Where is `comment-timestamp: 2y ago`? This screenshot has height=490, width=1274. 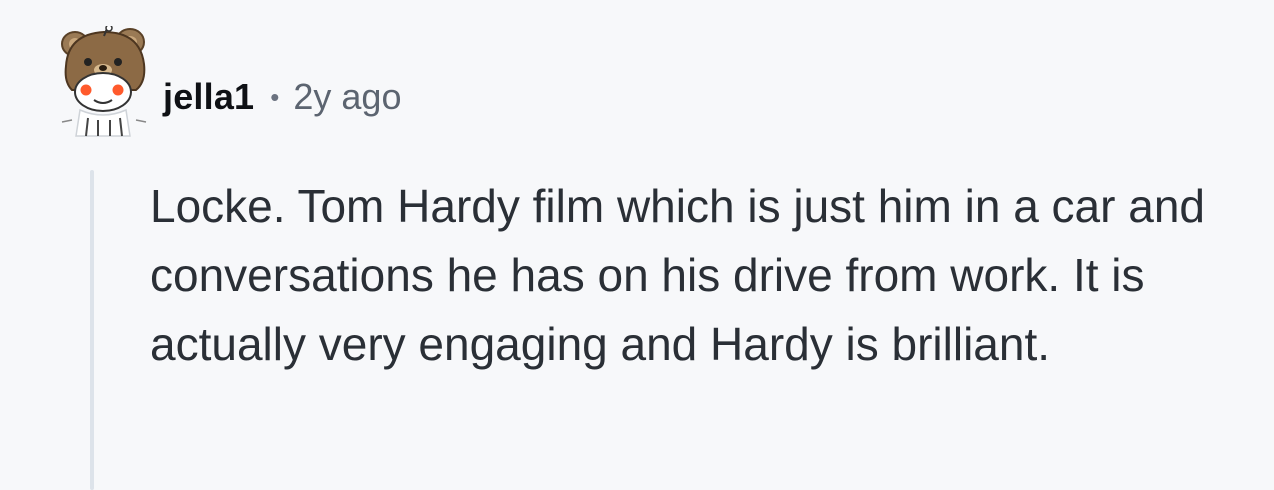 comment-timestamp: 2y ago is located at coordinates (347, 97).